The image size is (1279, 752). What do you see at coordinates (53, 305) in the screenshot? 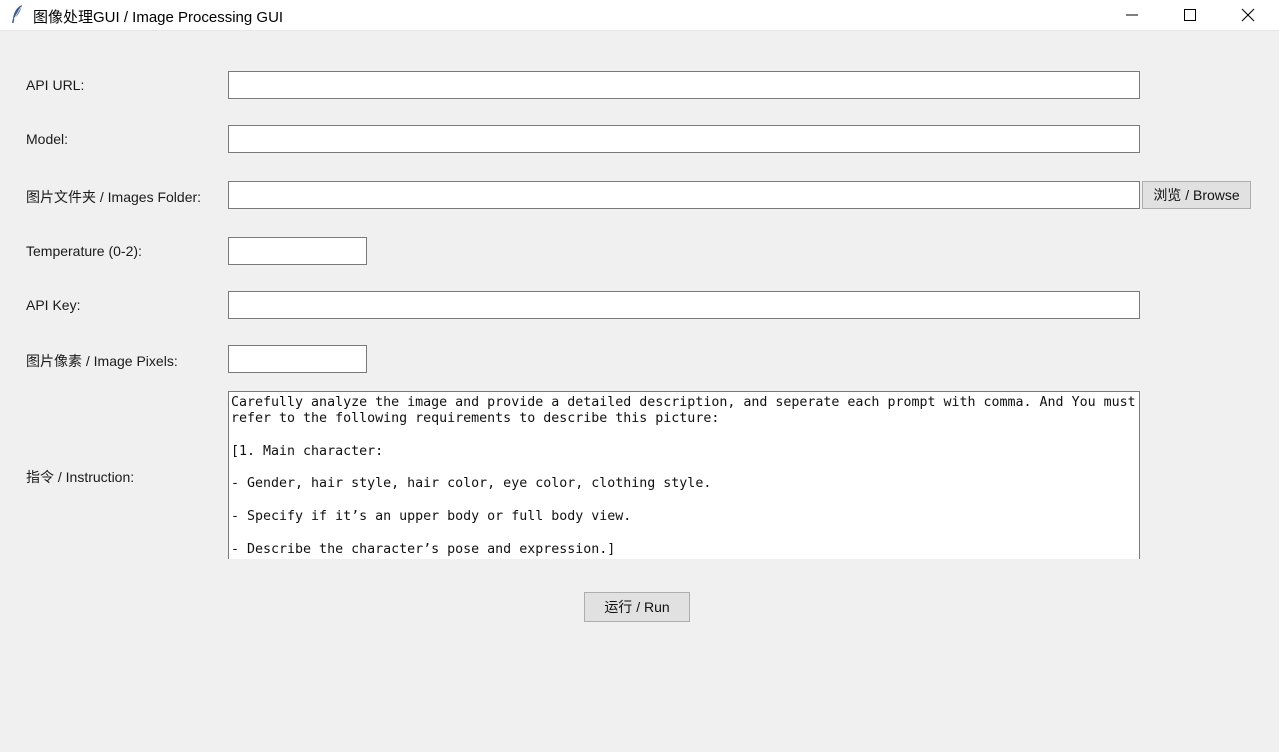
I see `api-key-label: API Key:` at bounding box center [53, 305].